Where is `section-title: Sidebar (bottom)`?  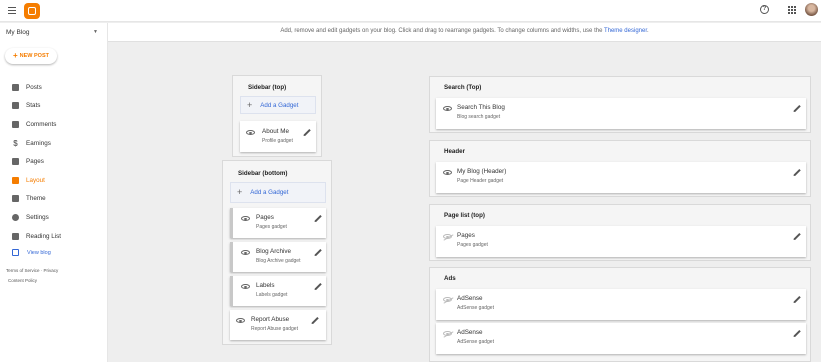 section-title: Sidebar (bottom) is located at coordinates (263, 173).